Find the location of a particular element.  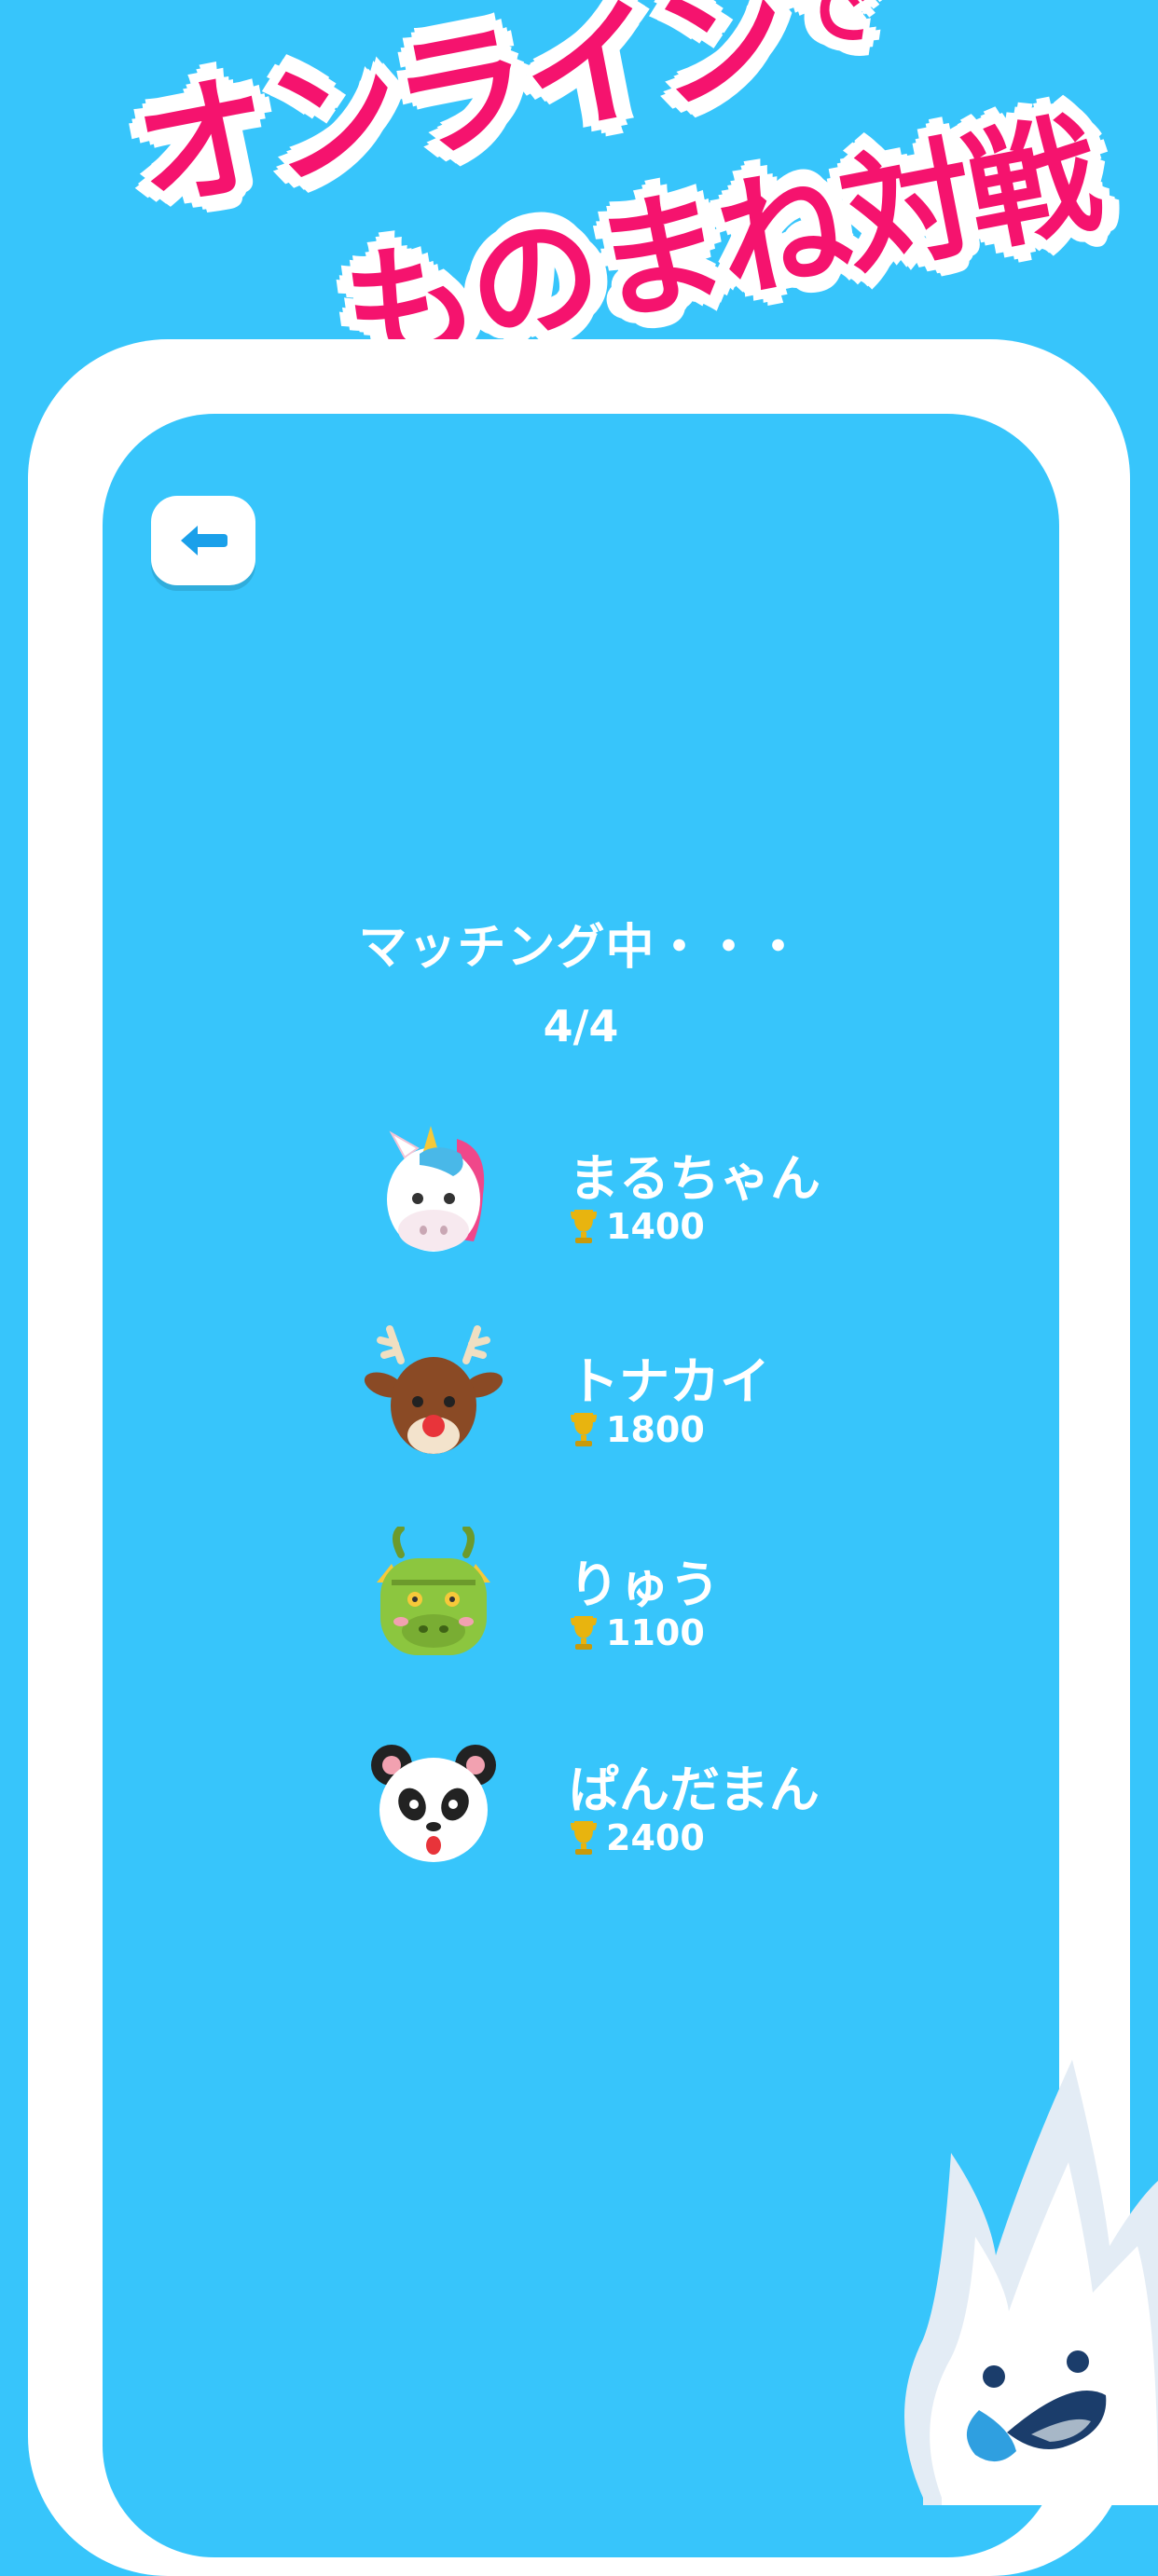

player-name: りゅう is located at coordinates (645, 1584).